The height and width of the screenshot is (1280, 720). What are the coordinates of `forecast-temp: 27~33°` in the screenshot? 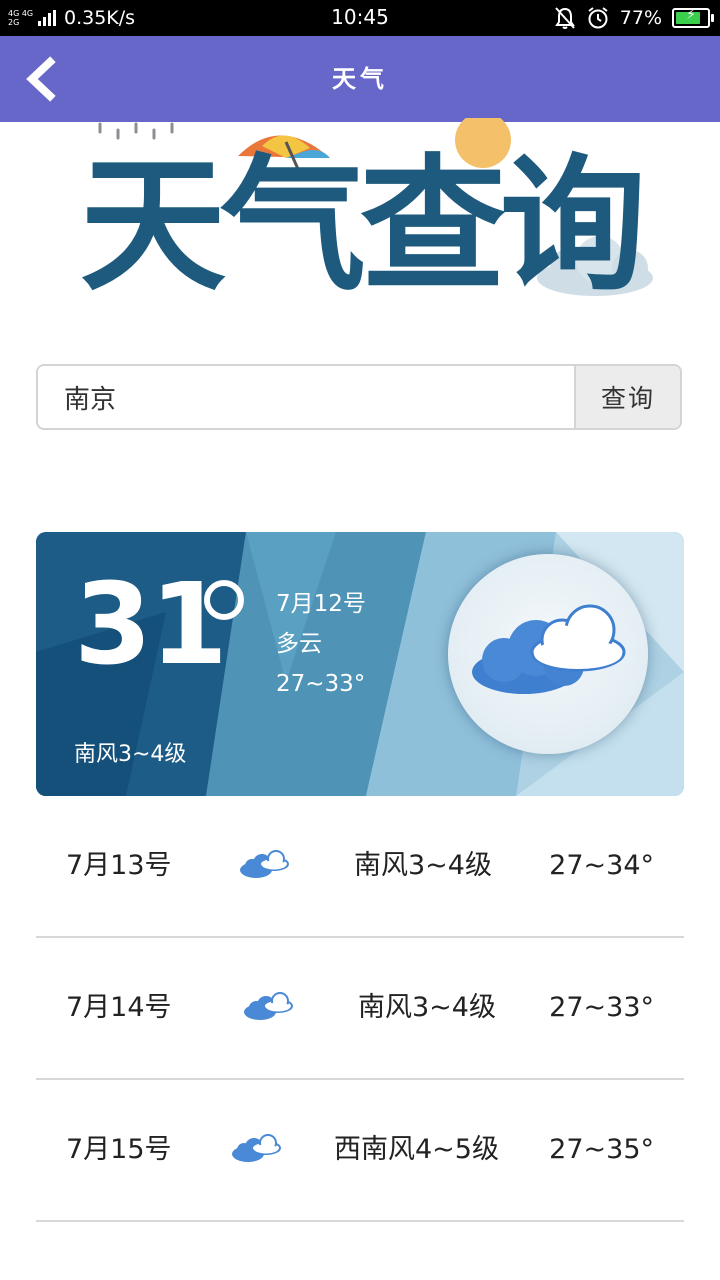 It's located at (601, 1007).